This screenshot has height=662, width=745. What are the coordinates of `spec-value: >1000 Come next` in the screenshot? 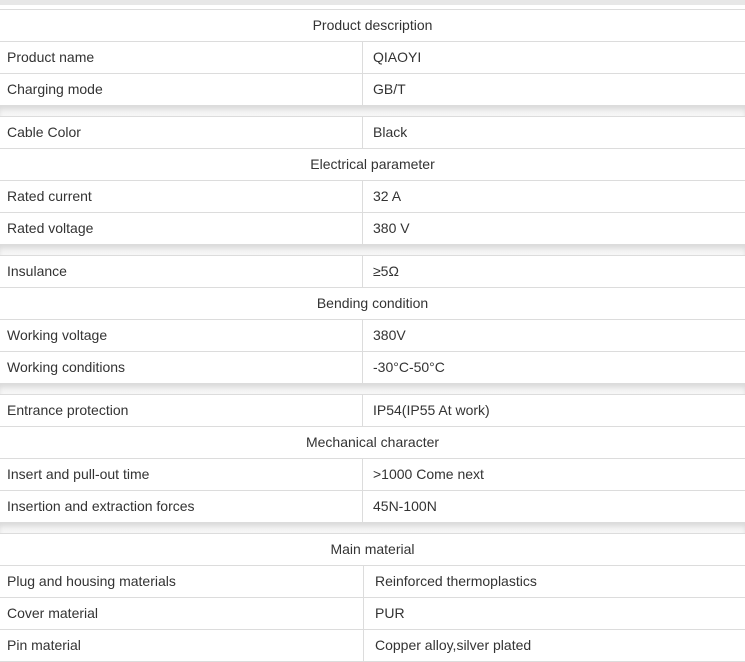 It's located at (428, 474).